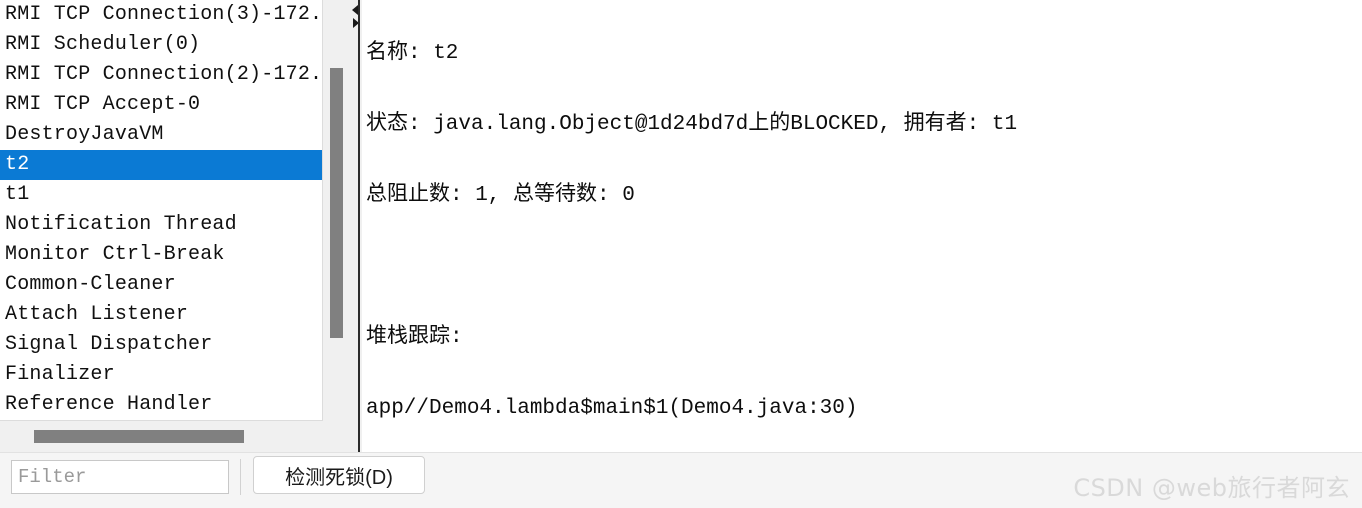 The width and height of the screenshot is (1362, 508). Describe the element at coordinates (414, 337) in the screenshot. I see `detail-line-stacktrace-header: 堆栈跟踪:` at that location.